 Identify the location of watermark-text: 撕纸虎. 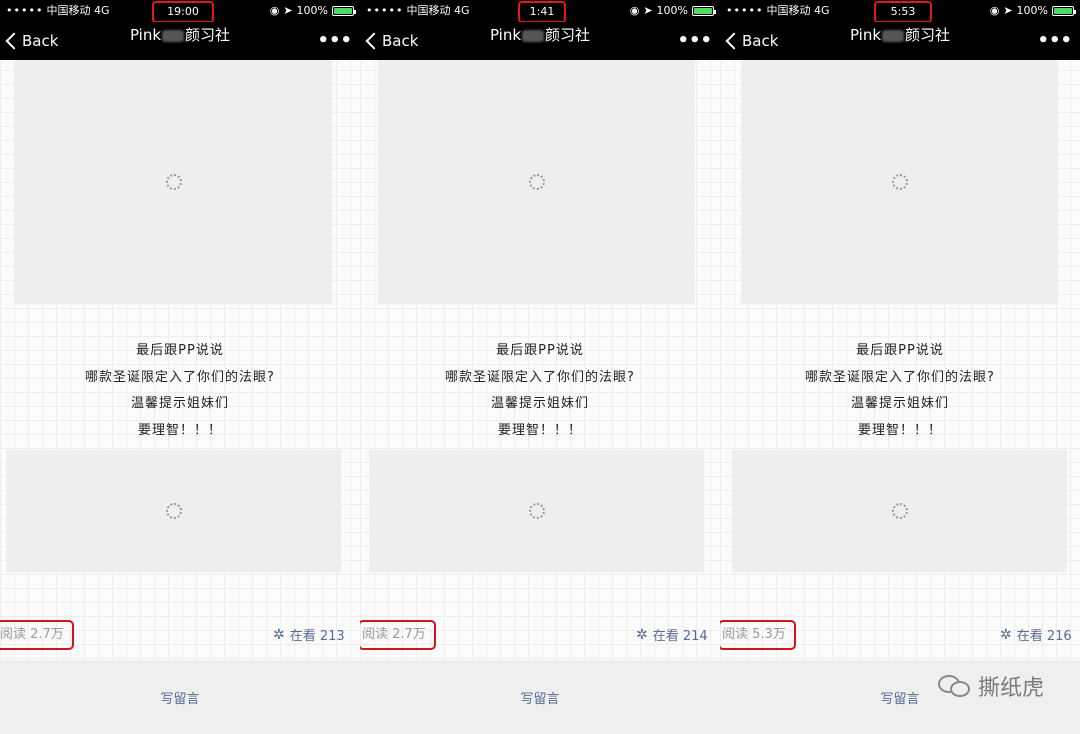
(1010, 688).